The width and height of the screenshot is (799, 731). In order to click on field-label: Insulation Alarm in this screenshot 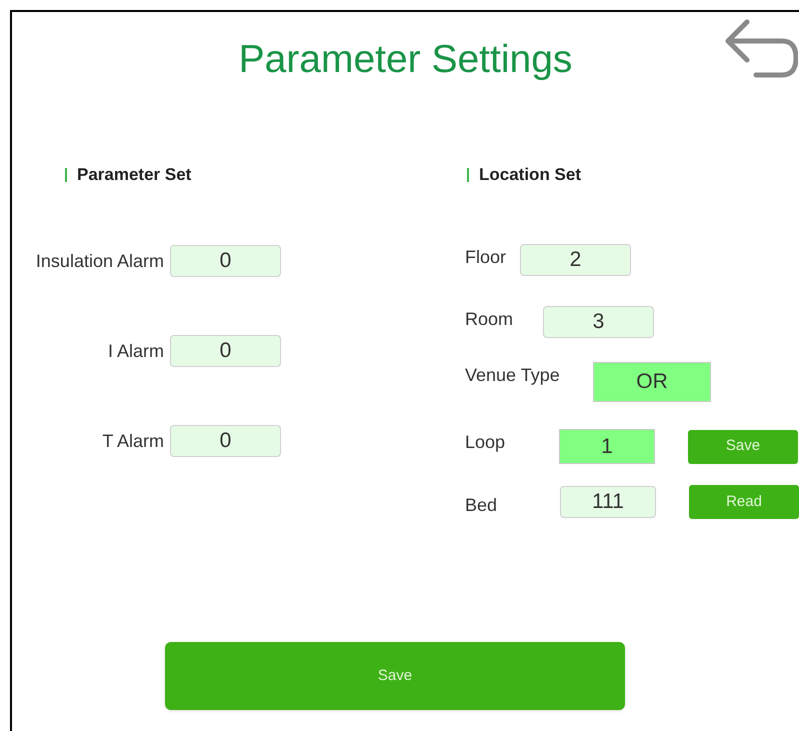, I will do `click(100, 261)`.